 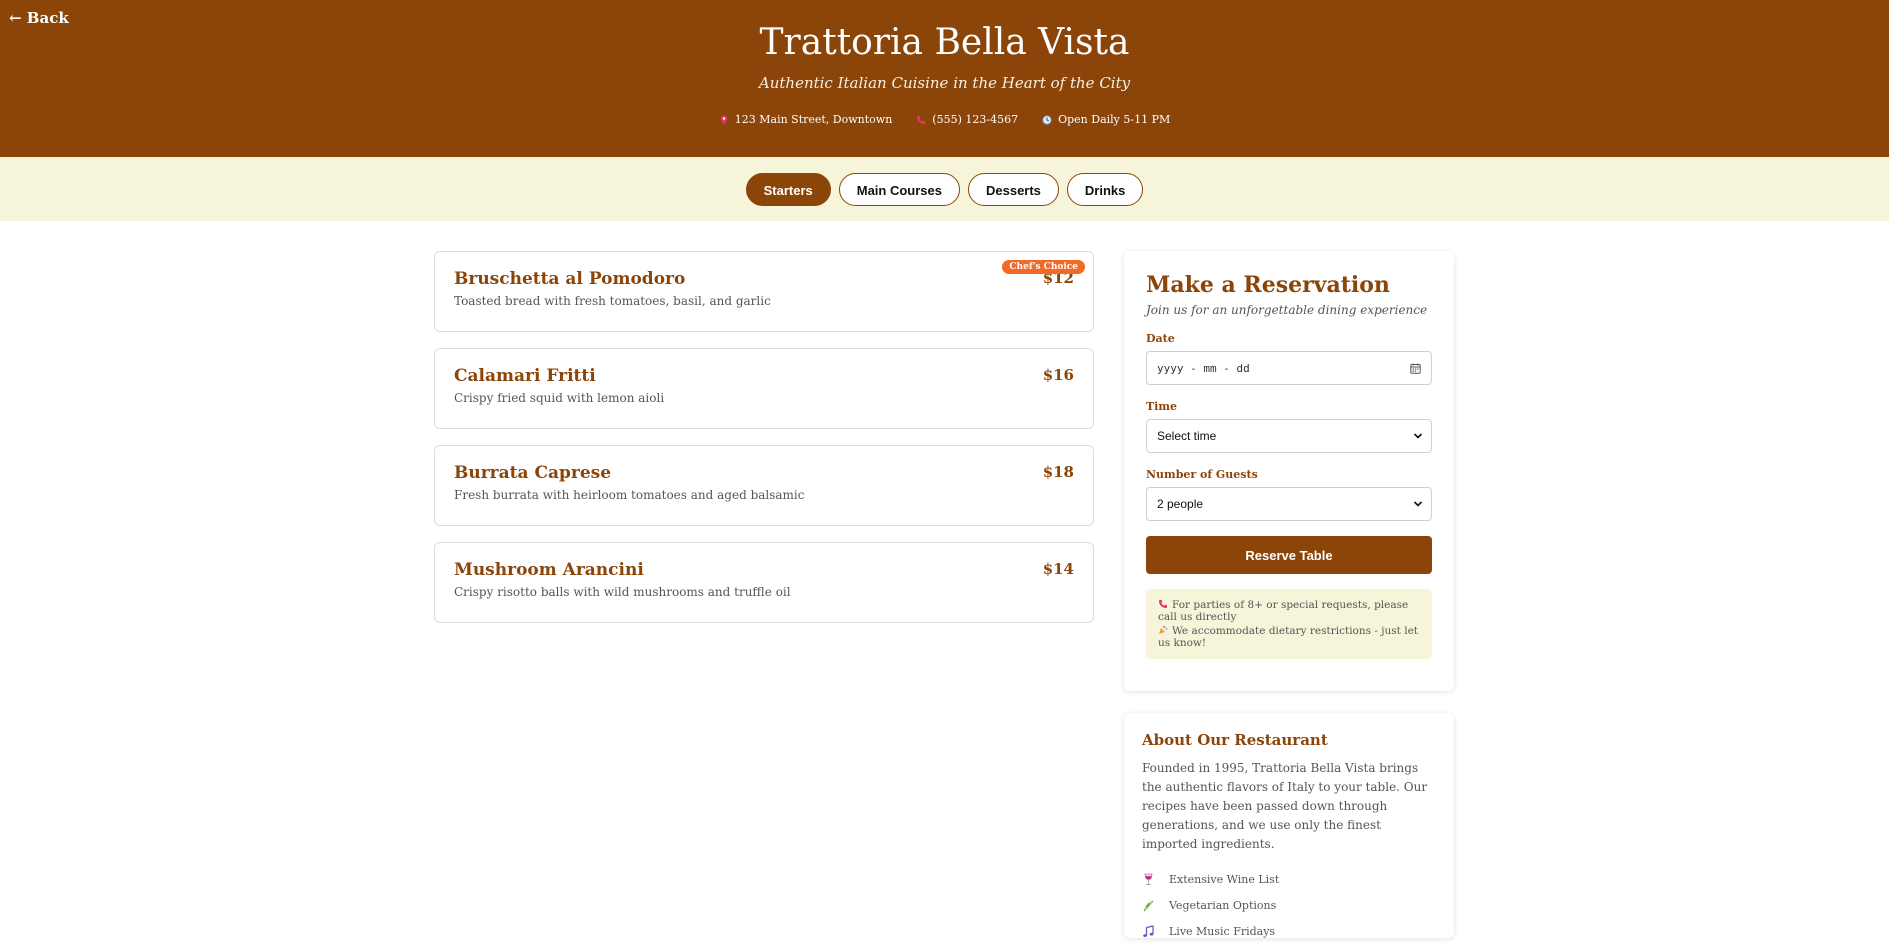 What do you see at coordinates (975, 119) in the screenshot?
I see `phone-text: (555) 123-4567` at bounding box center [975, 119].